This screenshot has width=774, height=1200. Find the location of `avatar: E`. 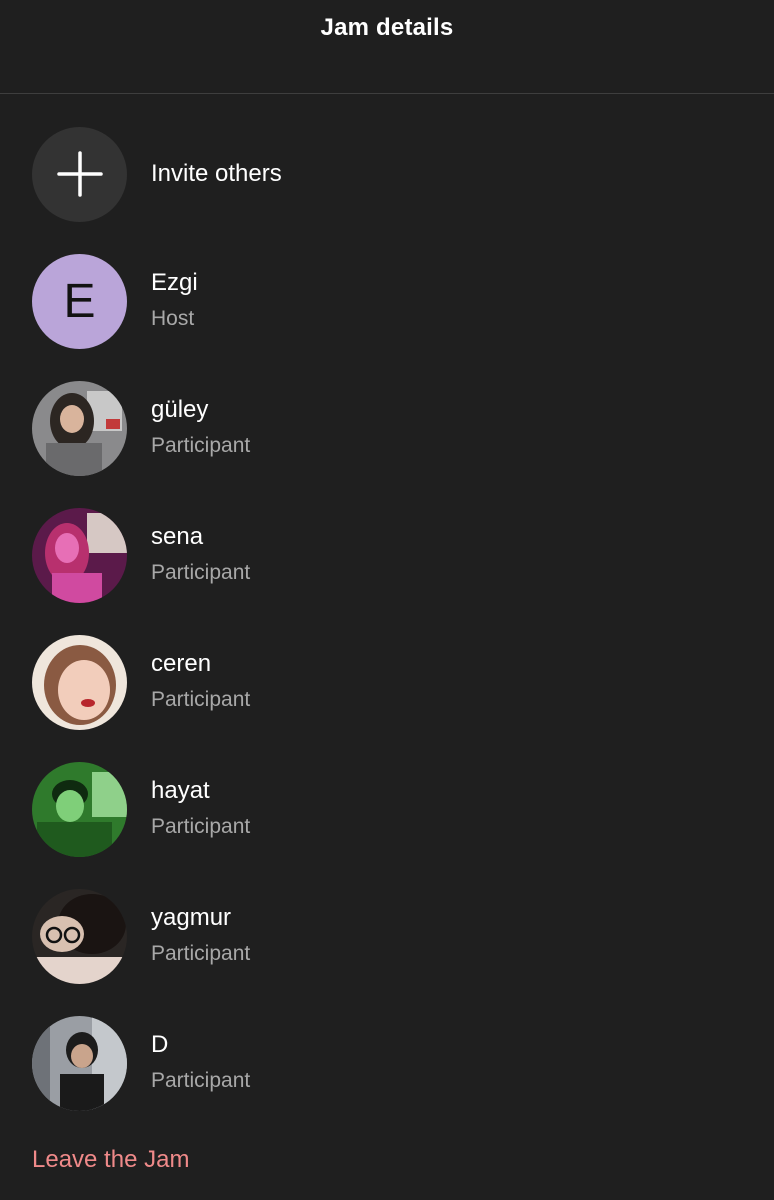

avatar: E is located at coordinates (79, 301).